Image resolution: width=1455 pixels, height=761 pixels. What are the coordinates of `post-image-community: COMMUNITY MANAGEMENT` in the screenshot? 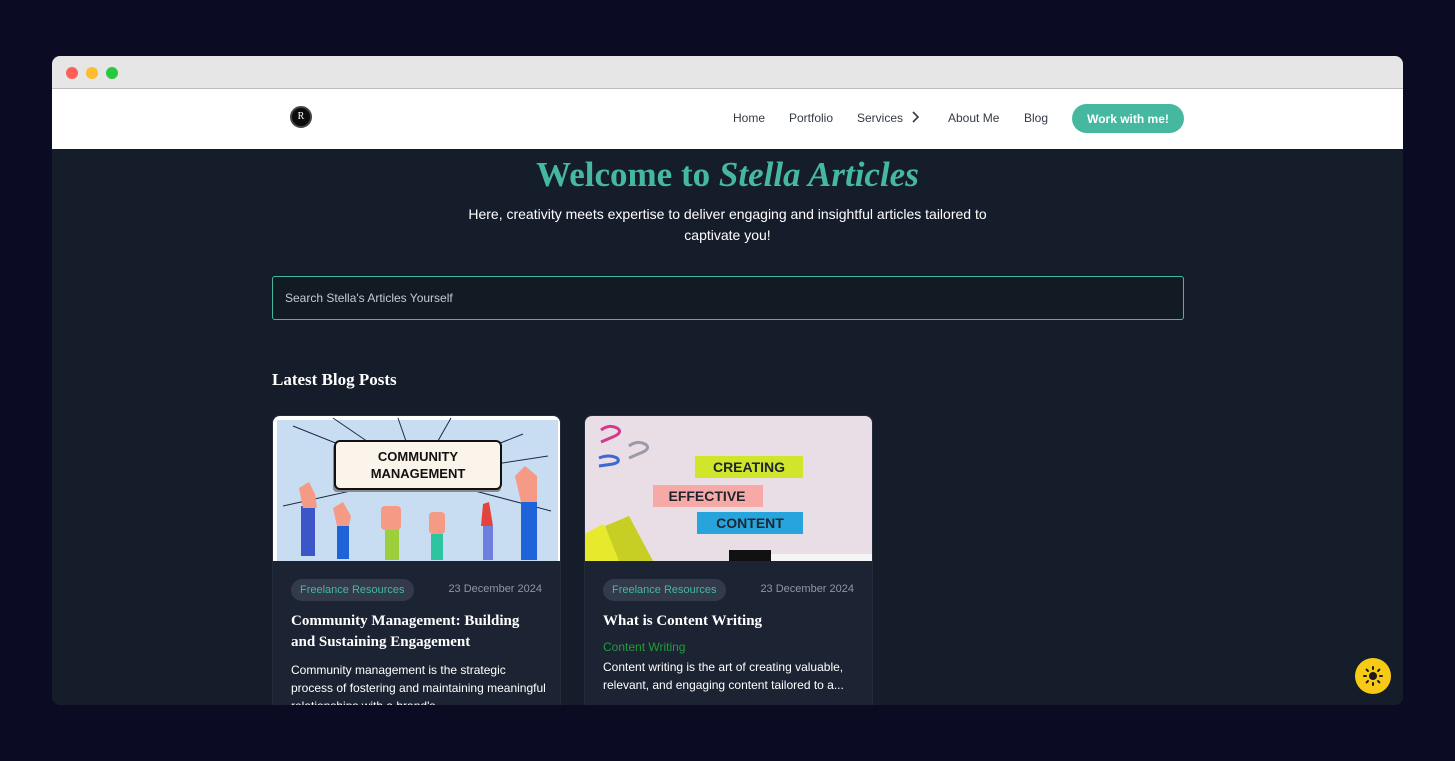 It's located at (416, 488).